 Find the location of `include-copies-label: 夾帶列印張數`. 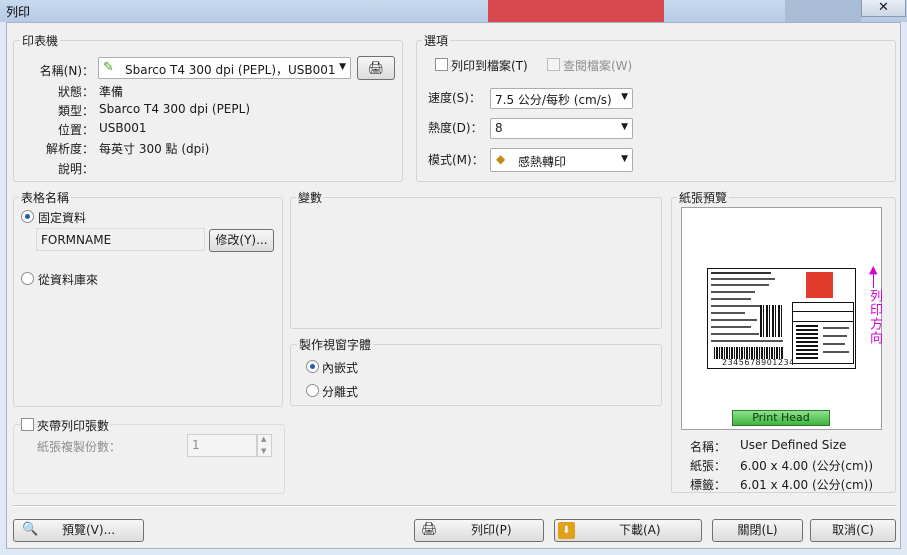

include-copies-label: 夾帶列印張數 is located at coordinates (74, 425).